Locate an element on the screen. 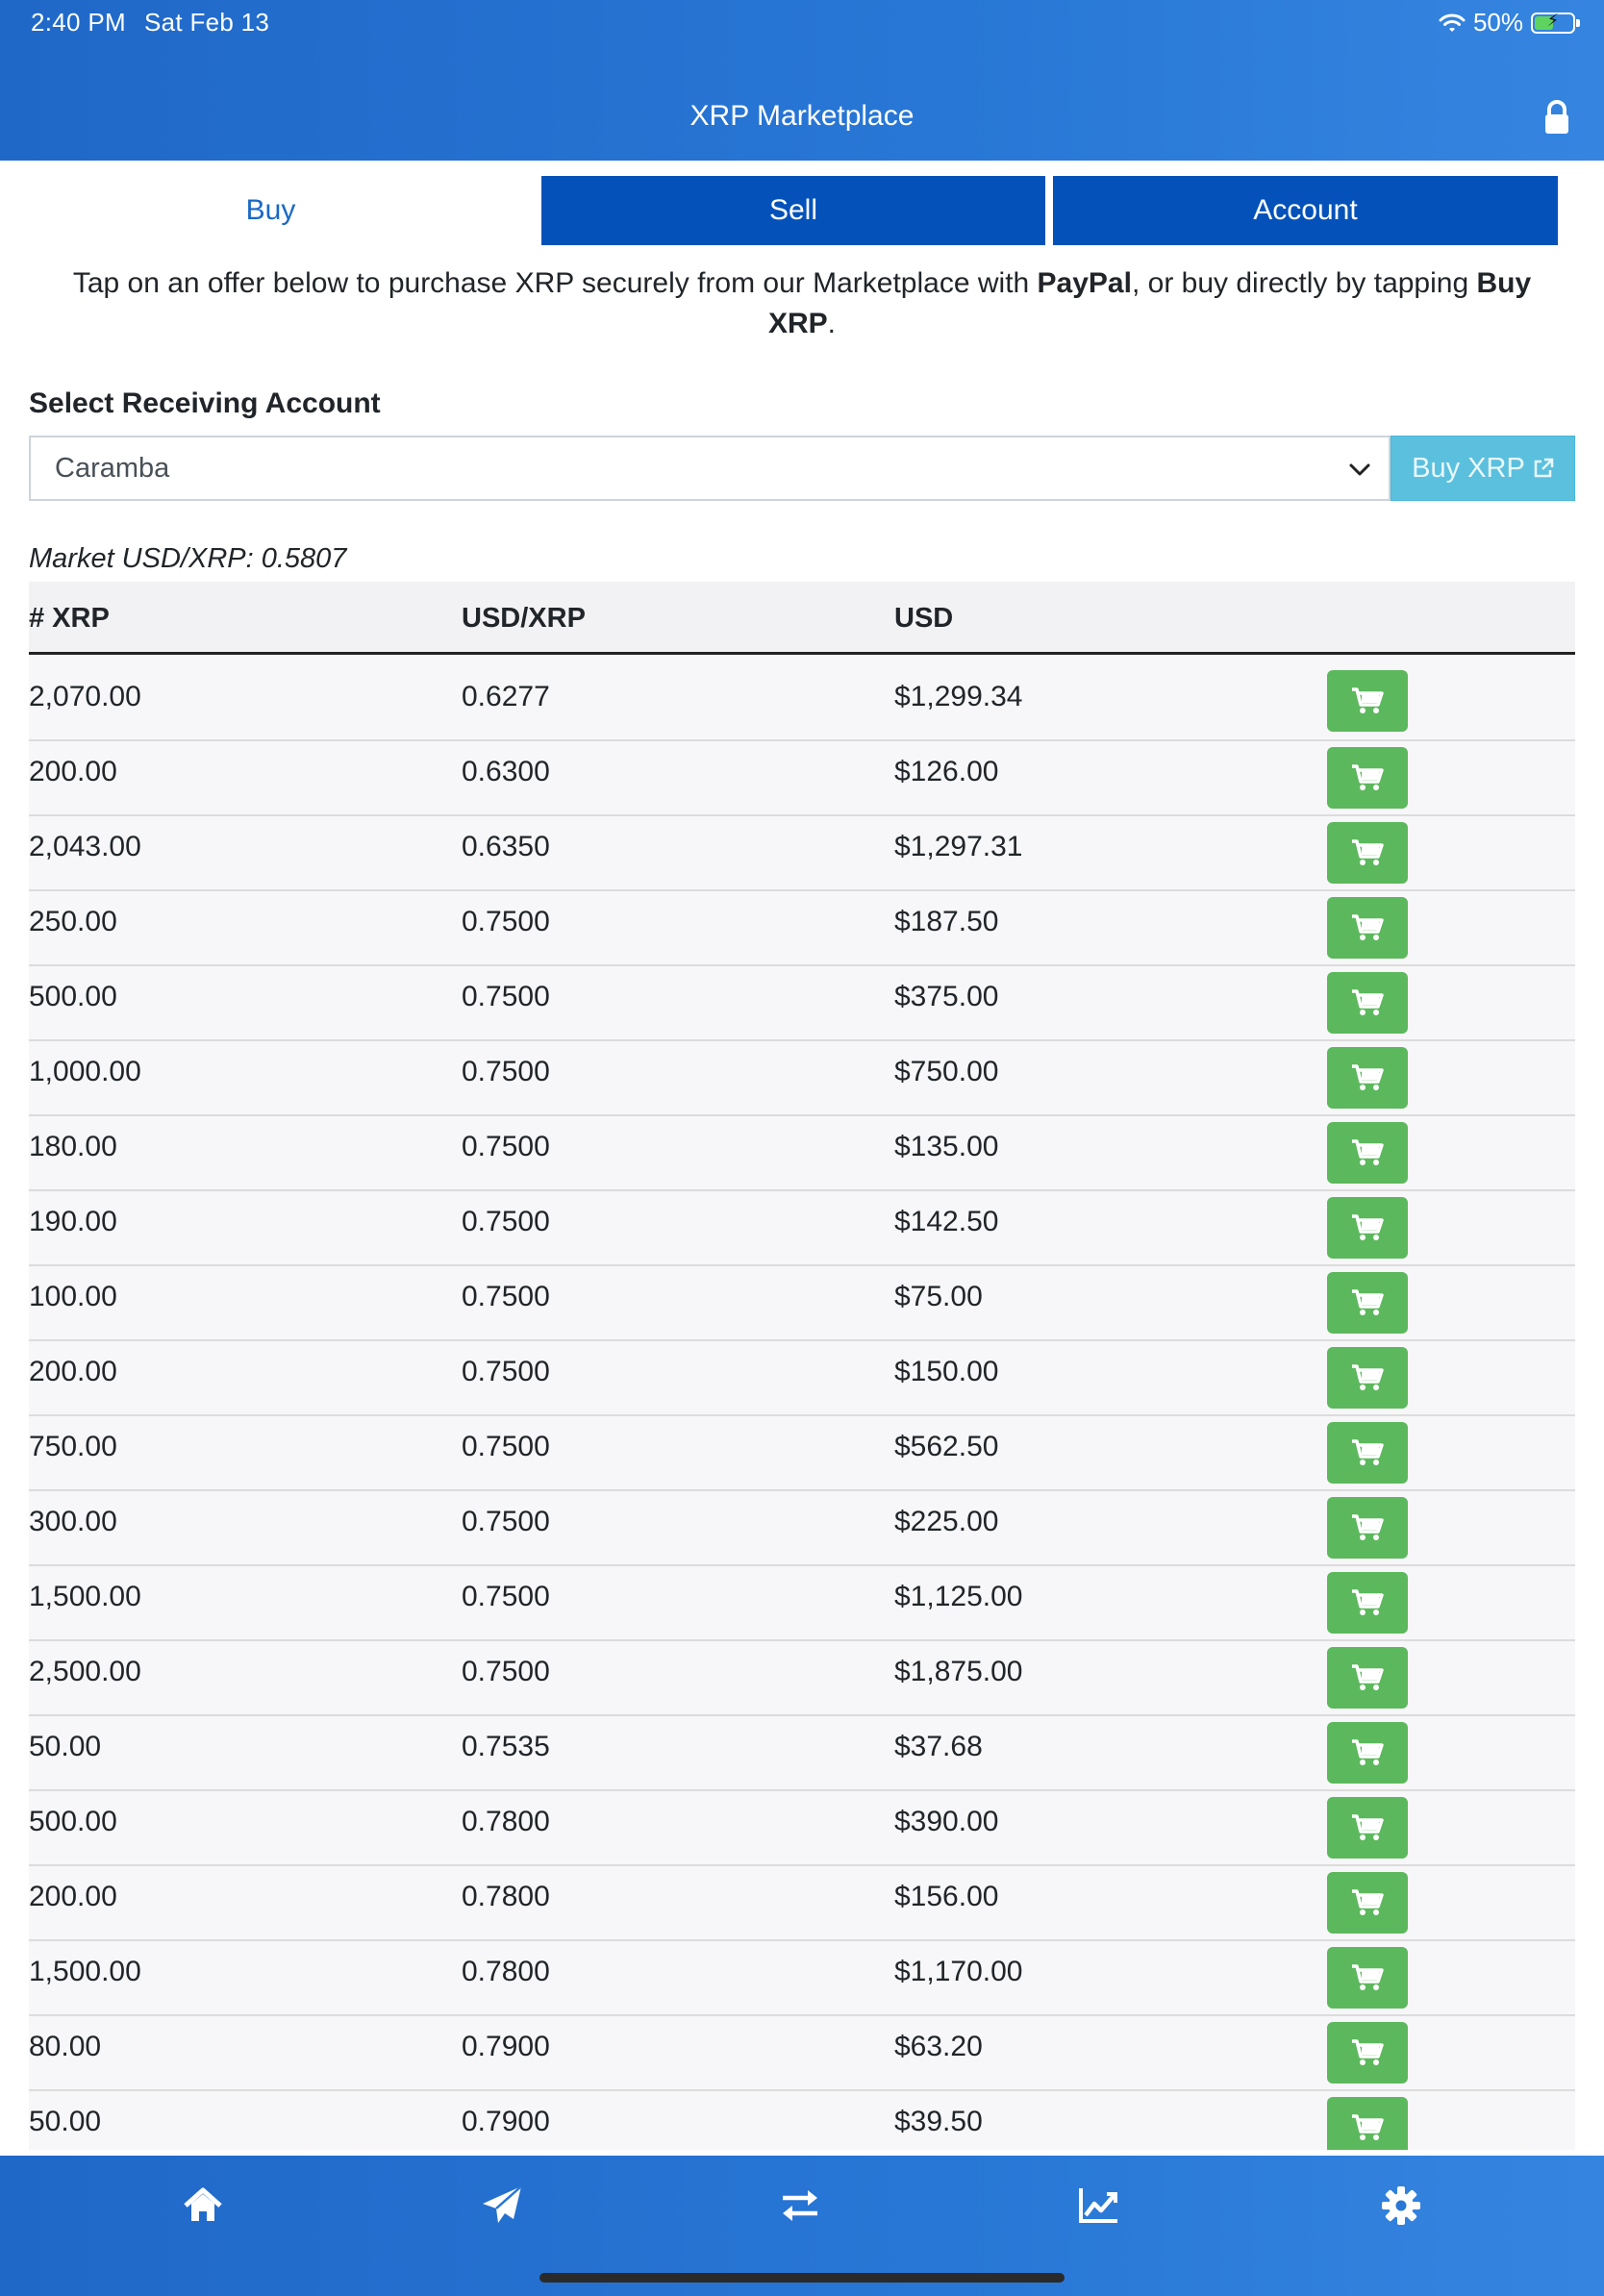 This screenshot has height=2296, width=1604. table-row: 250.00 0.7500 $187.50 is located at coordinates (802, 928).